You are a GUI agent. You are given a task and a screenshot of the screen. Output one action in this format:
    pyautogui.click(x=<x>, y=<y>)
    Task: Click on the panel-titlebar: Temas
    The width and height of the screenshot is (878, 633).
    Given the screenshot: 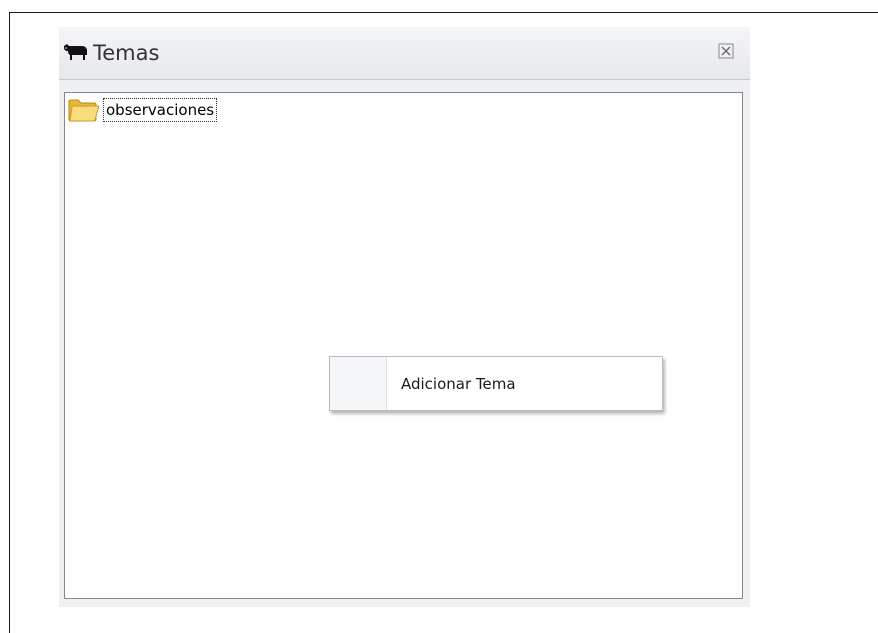 What is the action you would take?
    pyautogui.click(x=404, y=53)
    